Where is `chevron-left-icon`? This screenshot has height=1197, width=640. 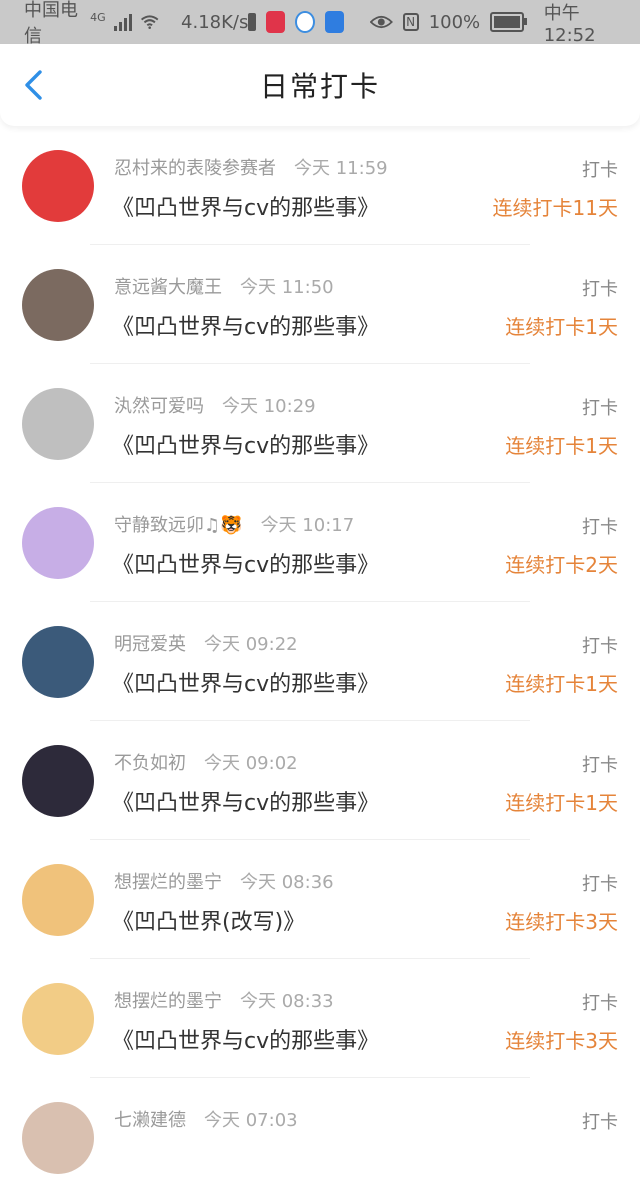
chevron-left-icon is located at coordinates (35, 85).